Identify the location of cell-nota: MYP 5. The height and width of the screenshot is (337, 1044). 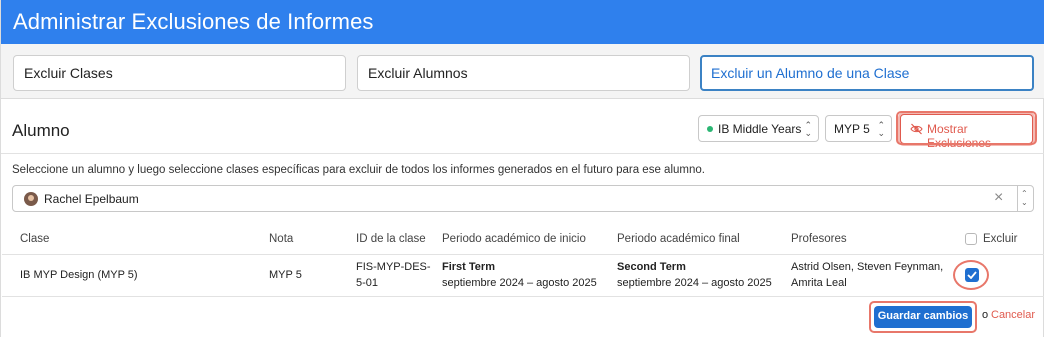
(285, 275).